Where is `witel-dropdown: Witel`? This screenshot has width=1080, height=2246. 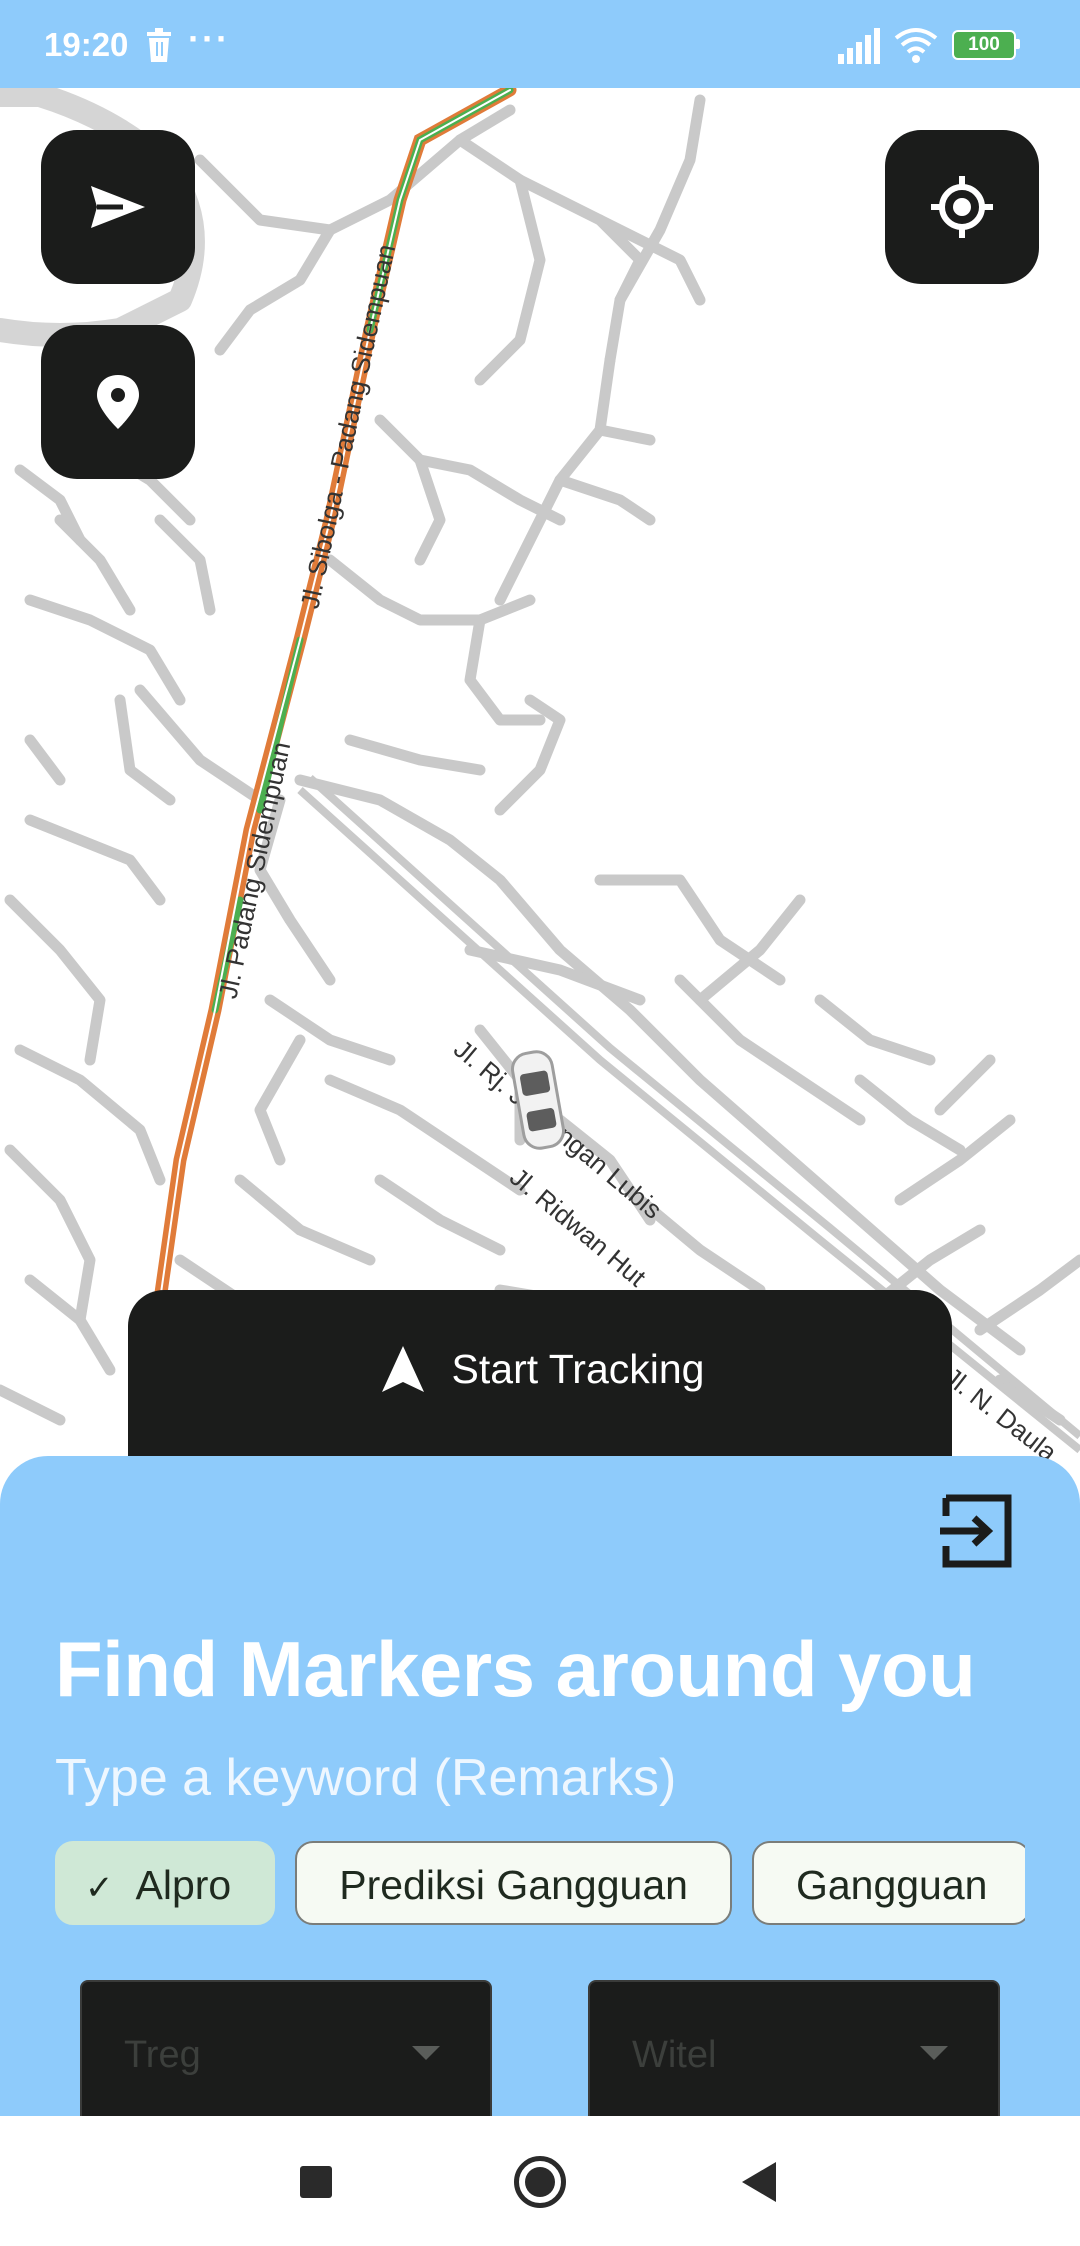 witel-dropdown: Witel is located at coordinates (794, 2048).